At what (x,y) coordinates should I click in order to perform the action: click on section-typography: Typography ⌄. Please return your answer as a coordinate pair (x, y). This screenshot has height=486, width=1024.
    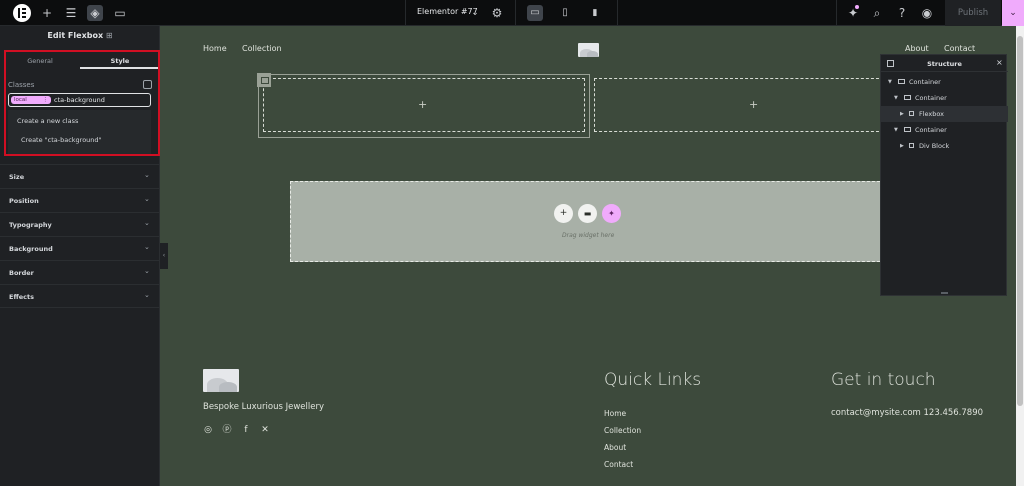
    Looking at the image, I should click on (80, 224).